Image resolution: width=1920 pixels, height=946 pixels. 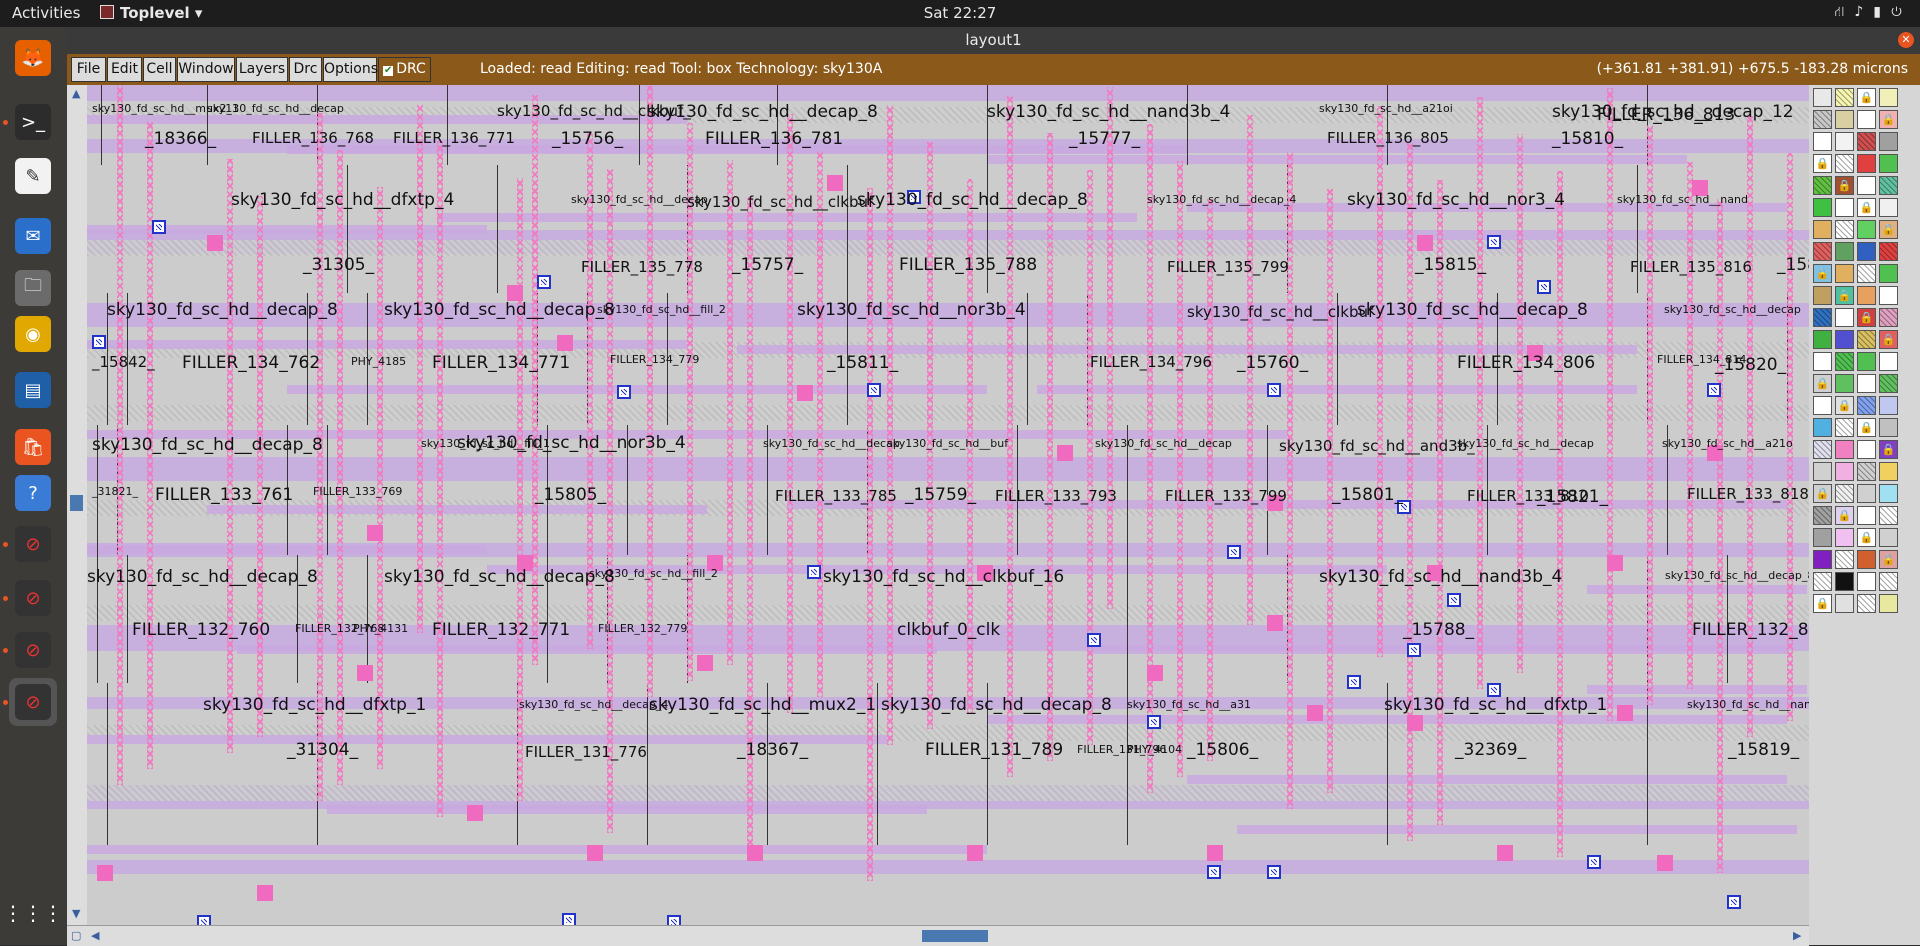 What do you see at coordinates (151, 13) in the screenshot?
I see `app-menu: Toplevel ▾` at bounding box center [151, 13].